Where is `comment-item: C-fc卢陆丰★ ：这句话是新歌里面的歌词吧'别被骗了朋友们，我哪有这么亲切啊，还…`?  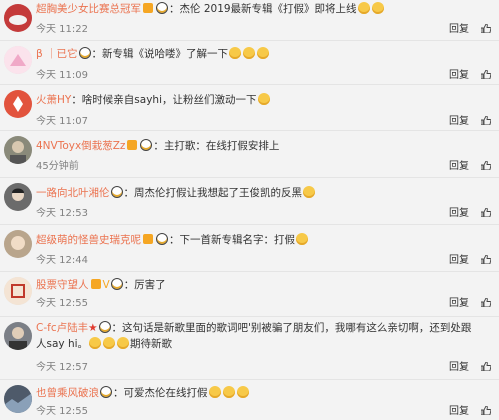
comment-item: C-fc卢陆丰★ ：这句话是新歌里面的歌词吧'别被骗了朋友们，我哪有这么亲切啊，还… is located at coordinates (249, 348).